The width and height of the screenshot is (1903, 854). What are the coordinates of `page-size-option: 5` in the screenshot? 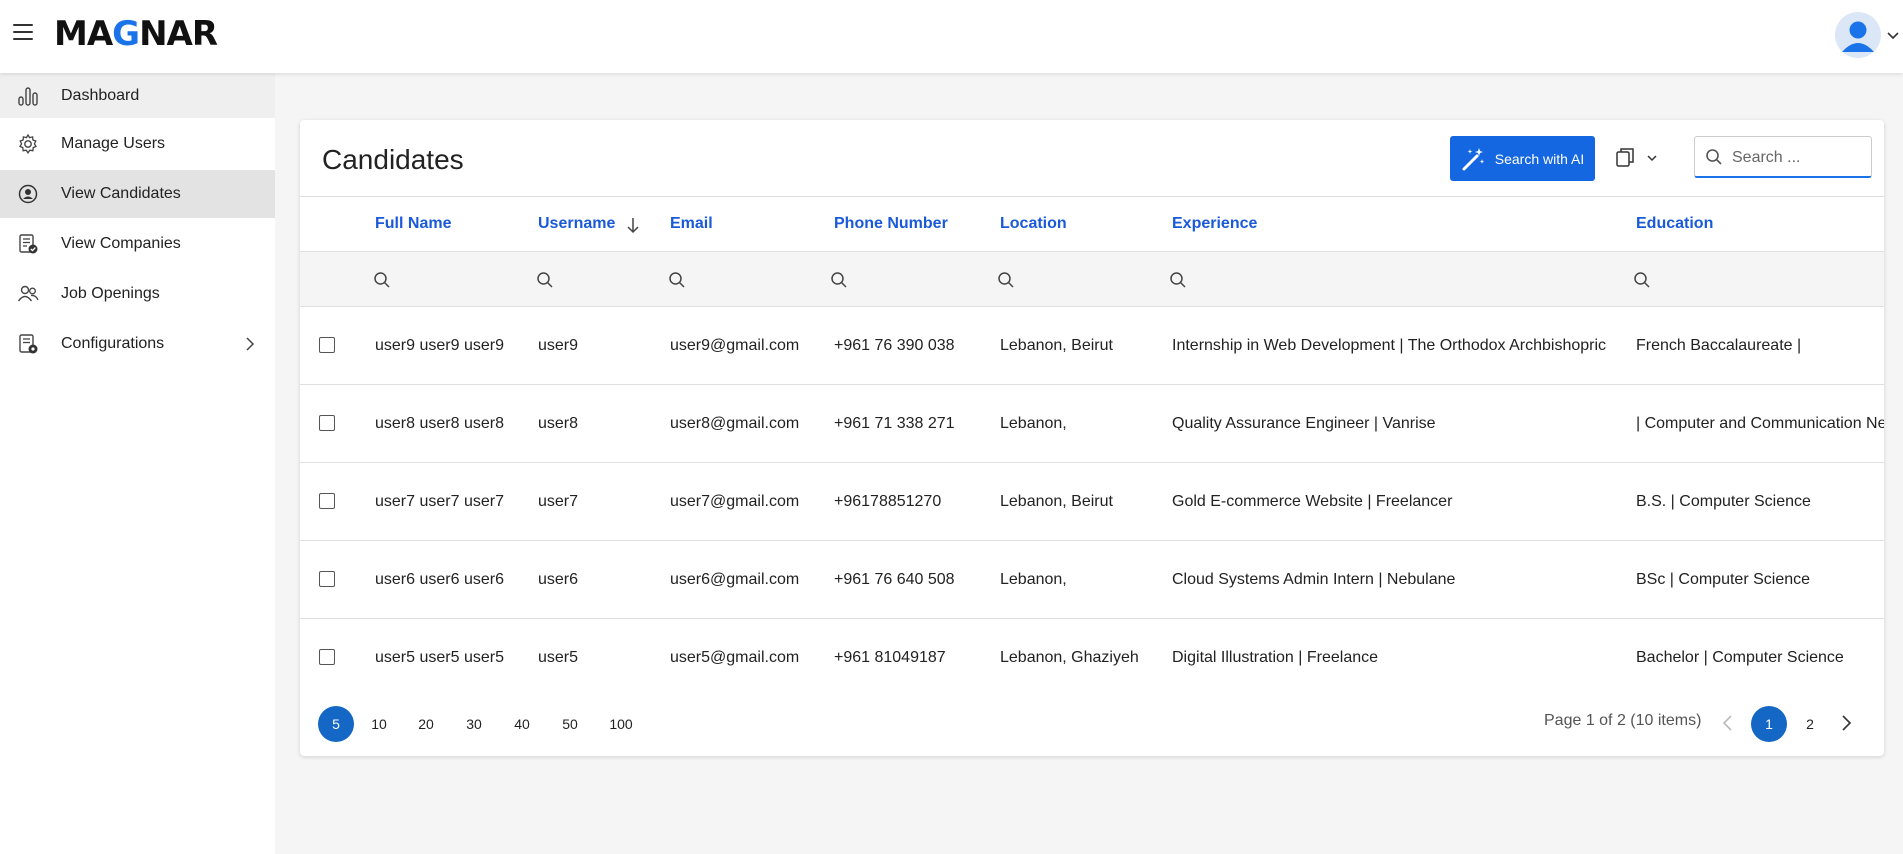 It's located at (336, 724).